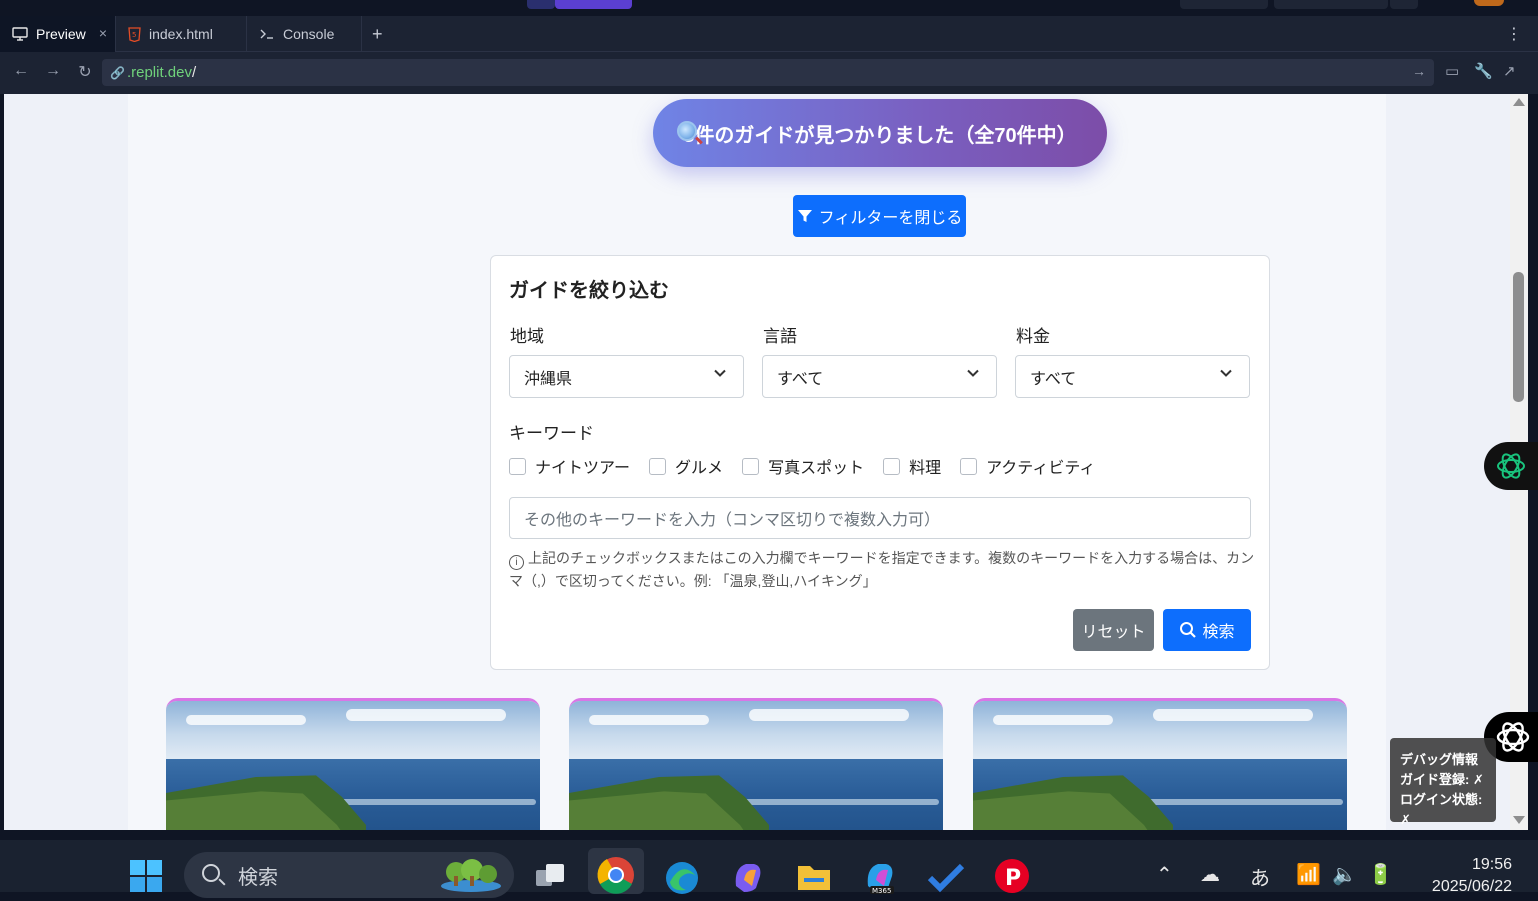  Describe the element at coordinates (117, 72) in the screenshot. I see `link-icon: 🔗` at that location.